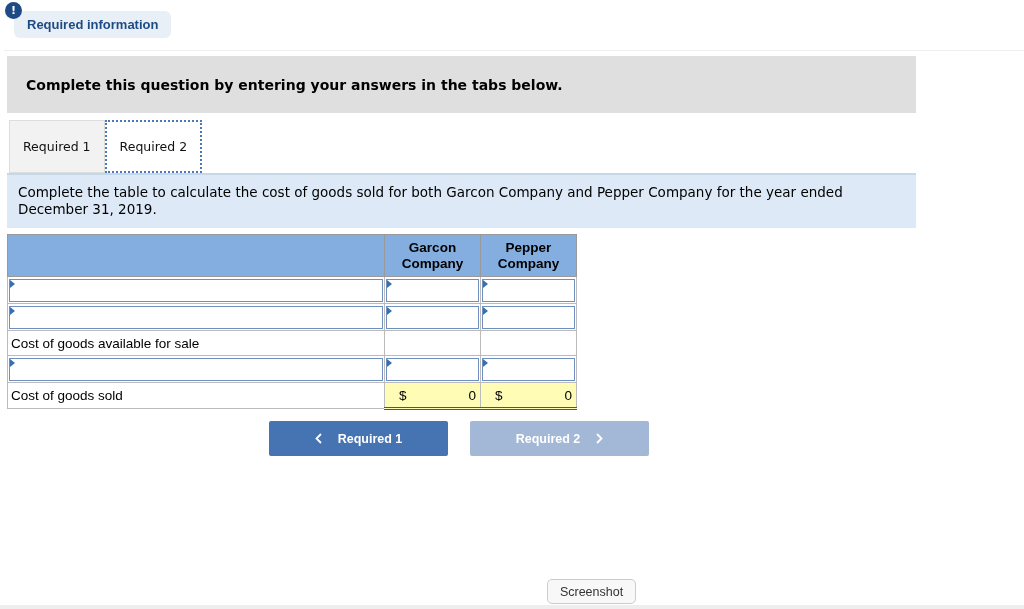  I want to click on question-text: Complete the table to calculate the cost of goods sold for both Garcon Company and Pepper Company for the year ended December 31, 2019., so click(461, 200).